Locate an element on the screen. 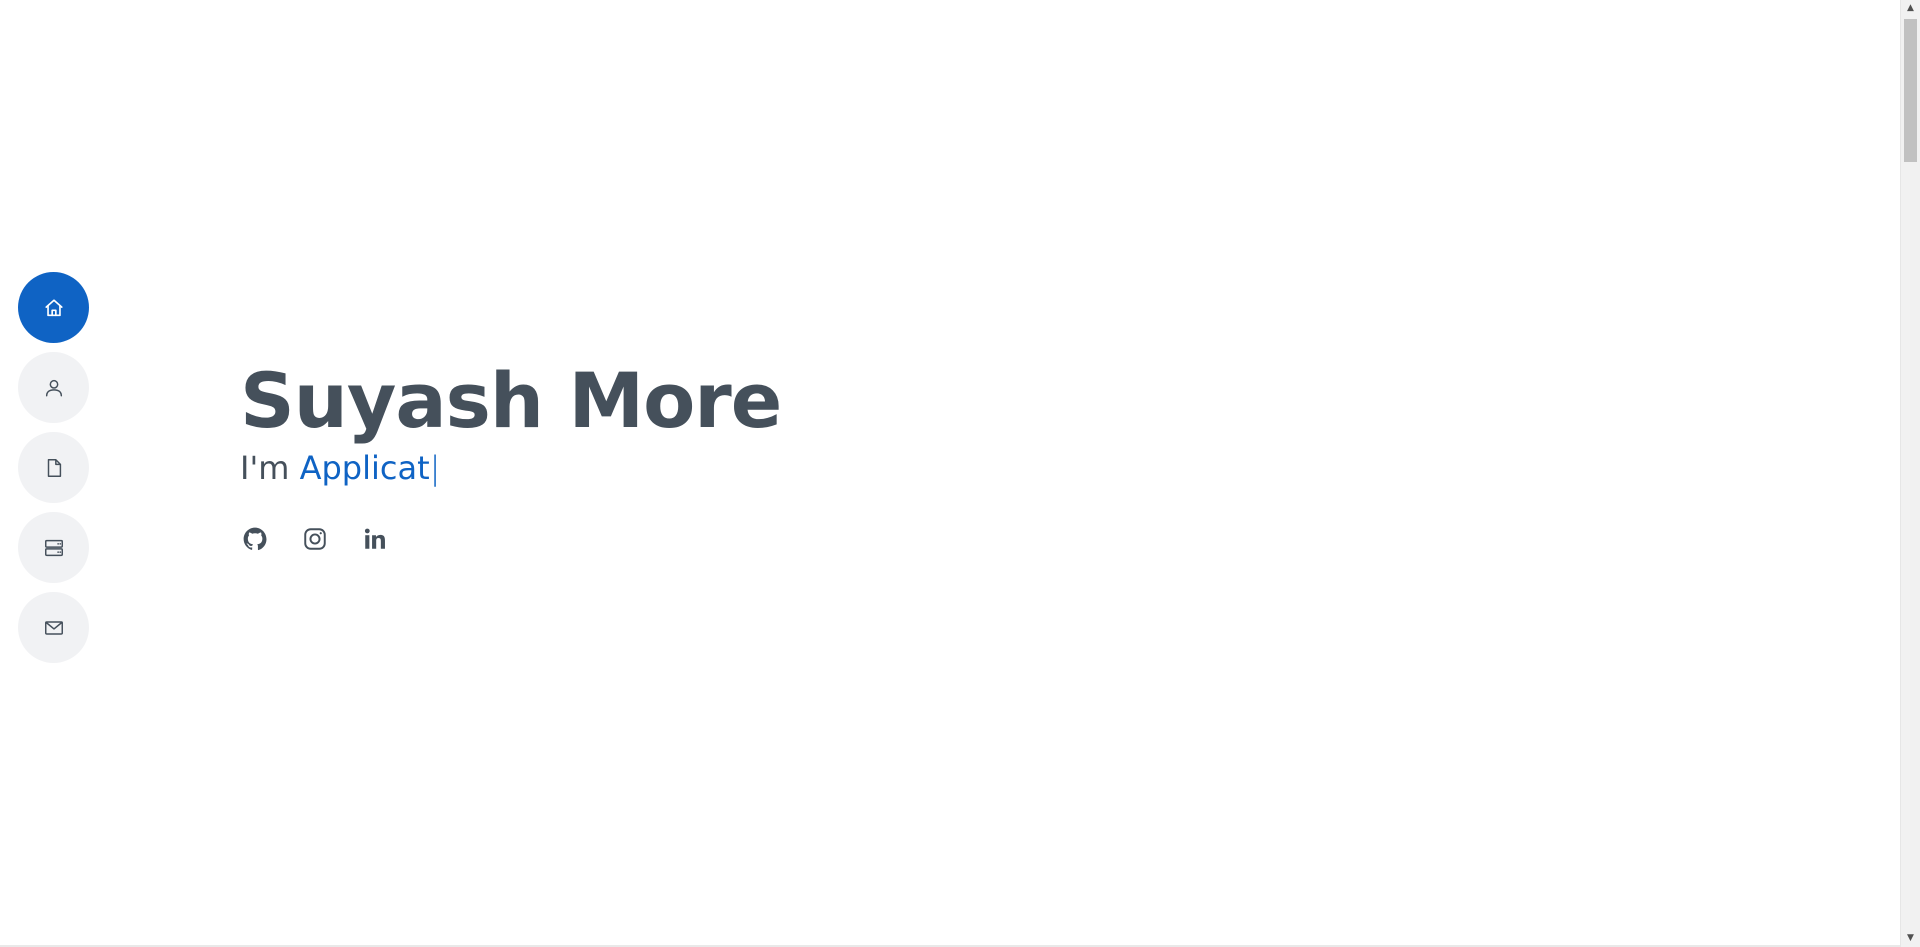 The height and width of the screenshot is (947, 1920). nav-item-services: Services is located at coordinates (53, 547).